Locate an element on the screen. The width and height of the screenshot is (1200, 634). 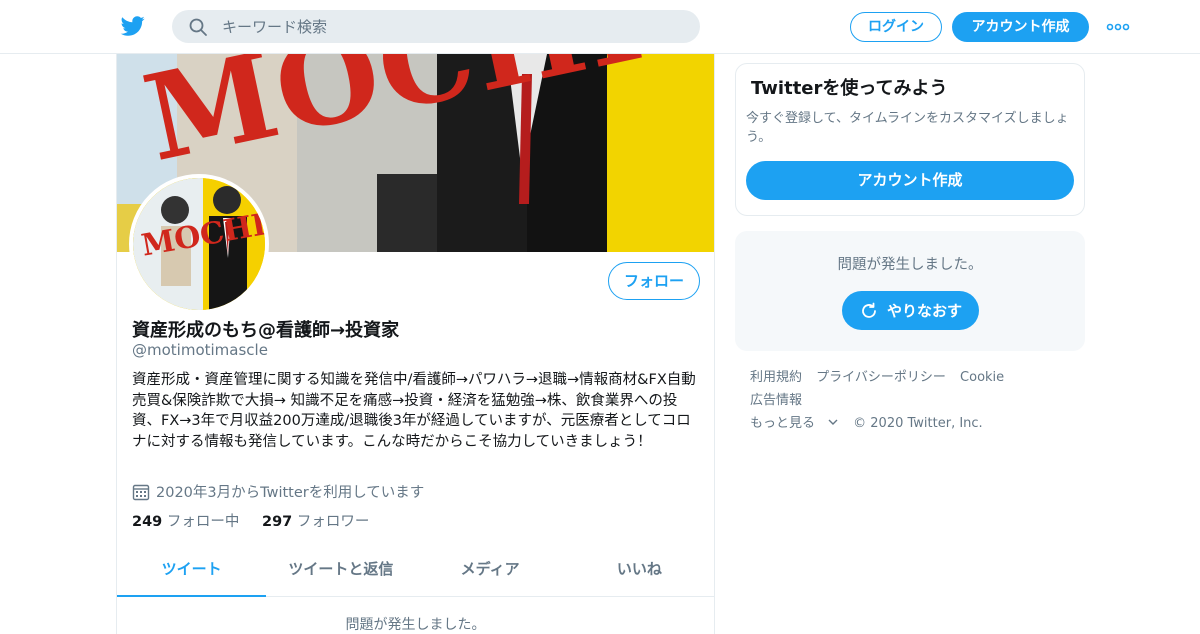
error-card: 問題が発生しました。 やりなおす is located at coordinates (910, 291).